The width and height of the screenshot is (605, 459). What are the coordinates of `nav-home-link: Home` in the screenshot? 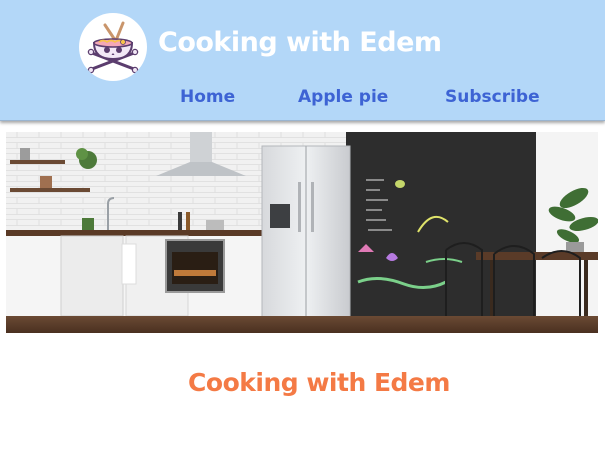 It's located at (207, 97).